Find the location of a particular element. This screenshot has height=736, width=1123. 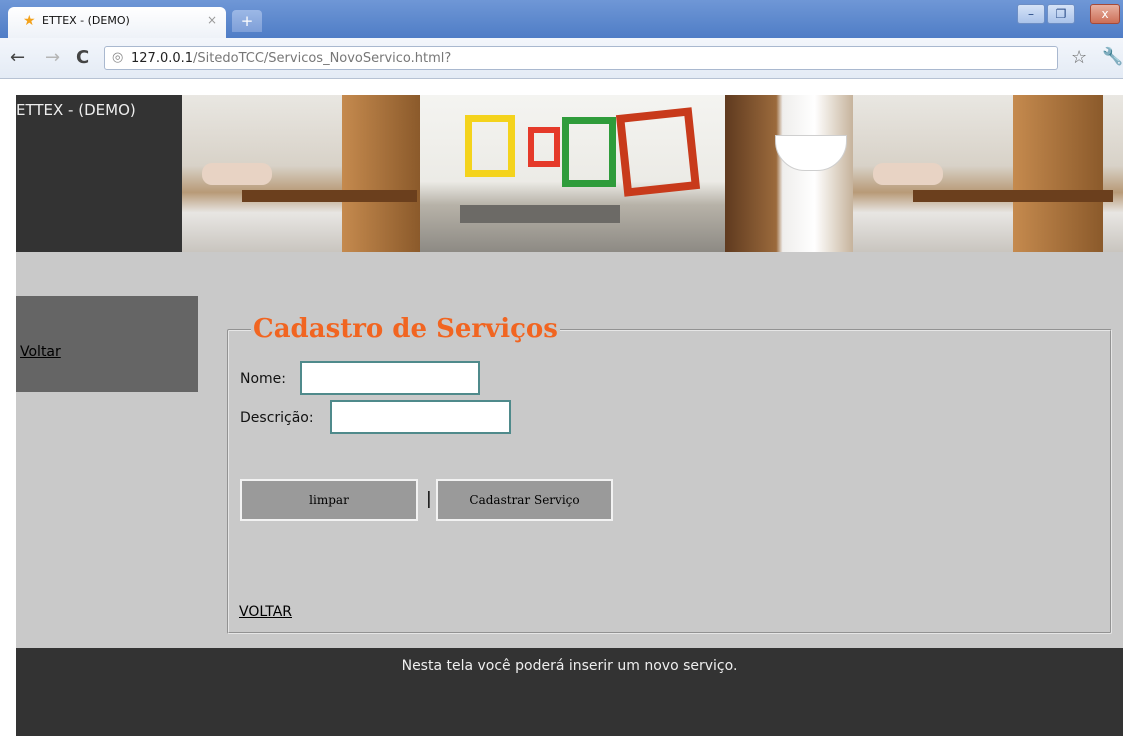

url-host: 127.0.0.1 is located at coordinates (162, 58).